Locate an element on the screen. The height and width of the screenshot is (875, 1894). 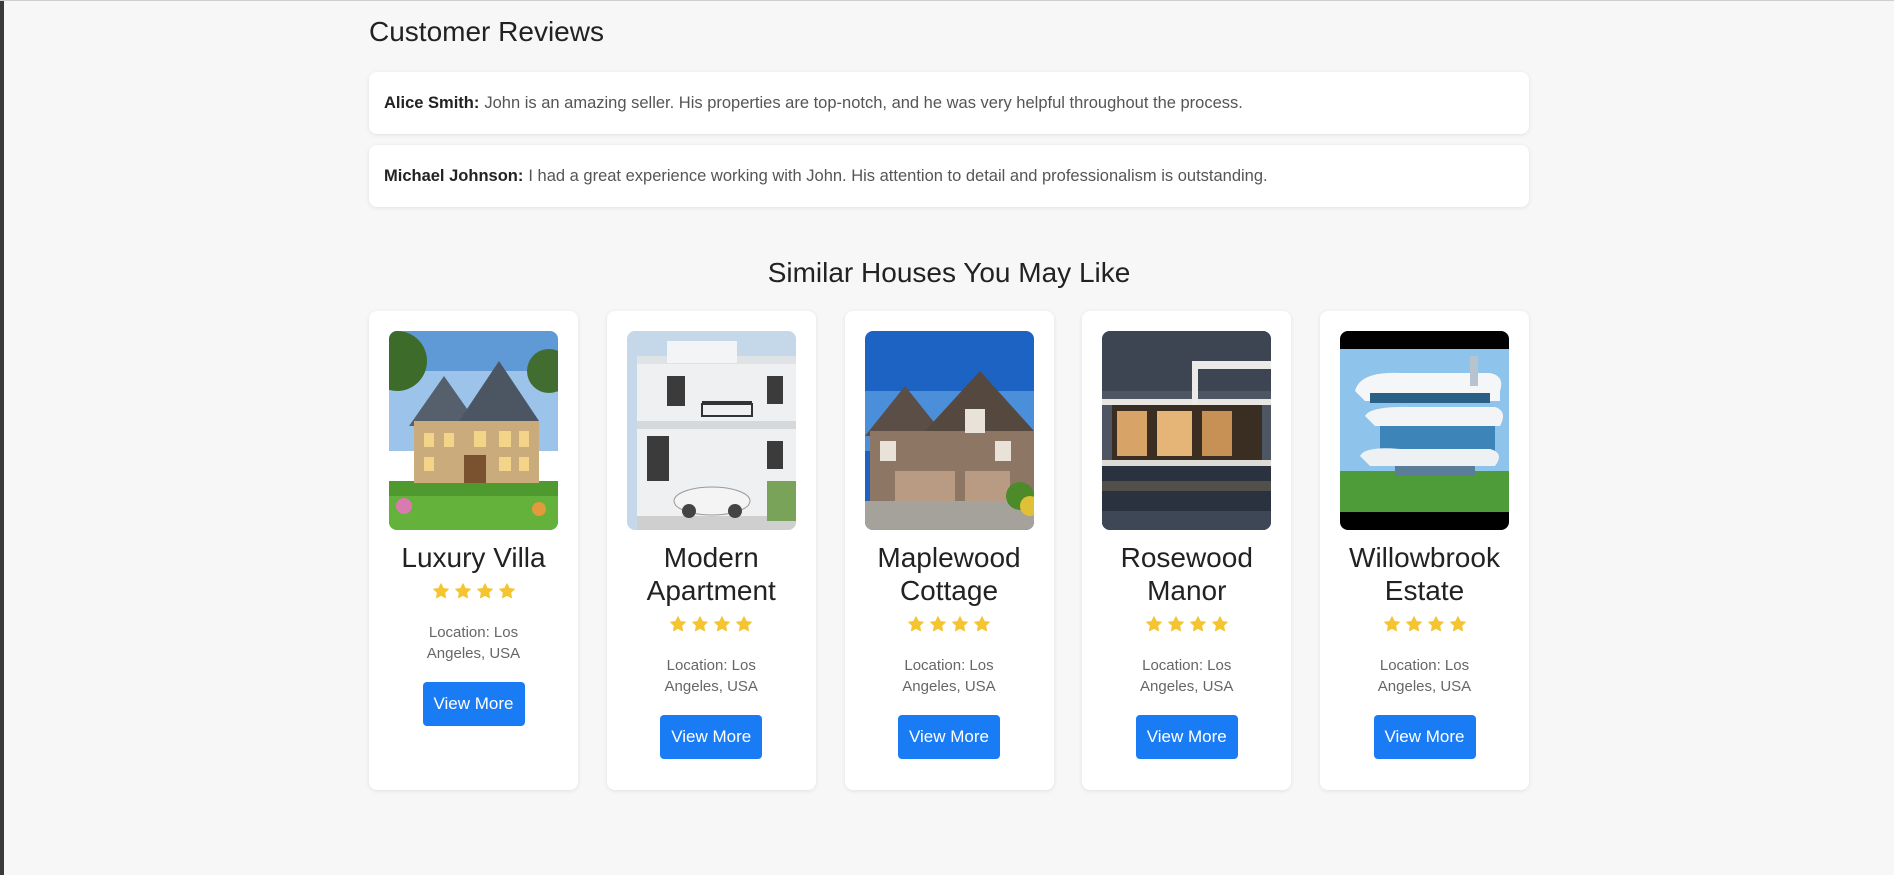
review-author: Alice Smith: is located at coordinates (432, 102).